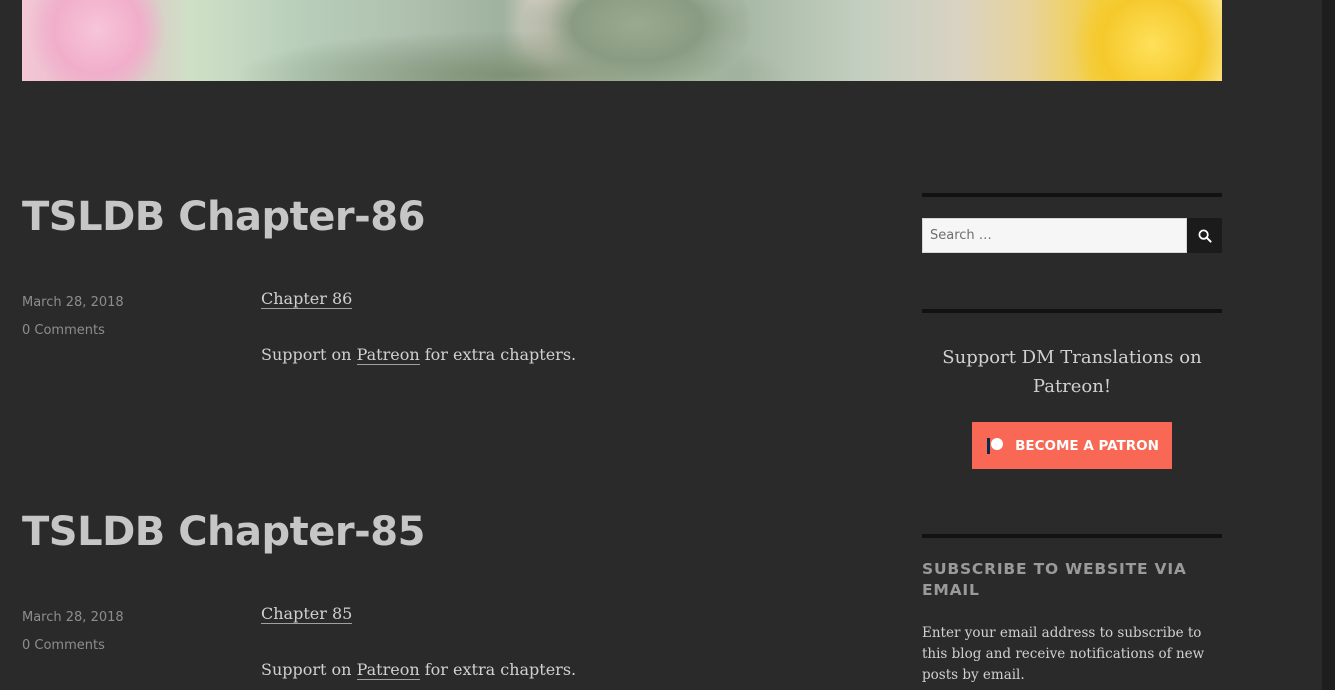 The image size is (1335, 690). I want to click on subscribe-widget-title: SUBSCRIBE TO WEBSITE VIA EMAIL, so click(1054, 579).